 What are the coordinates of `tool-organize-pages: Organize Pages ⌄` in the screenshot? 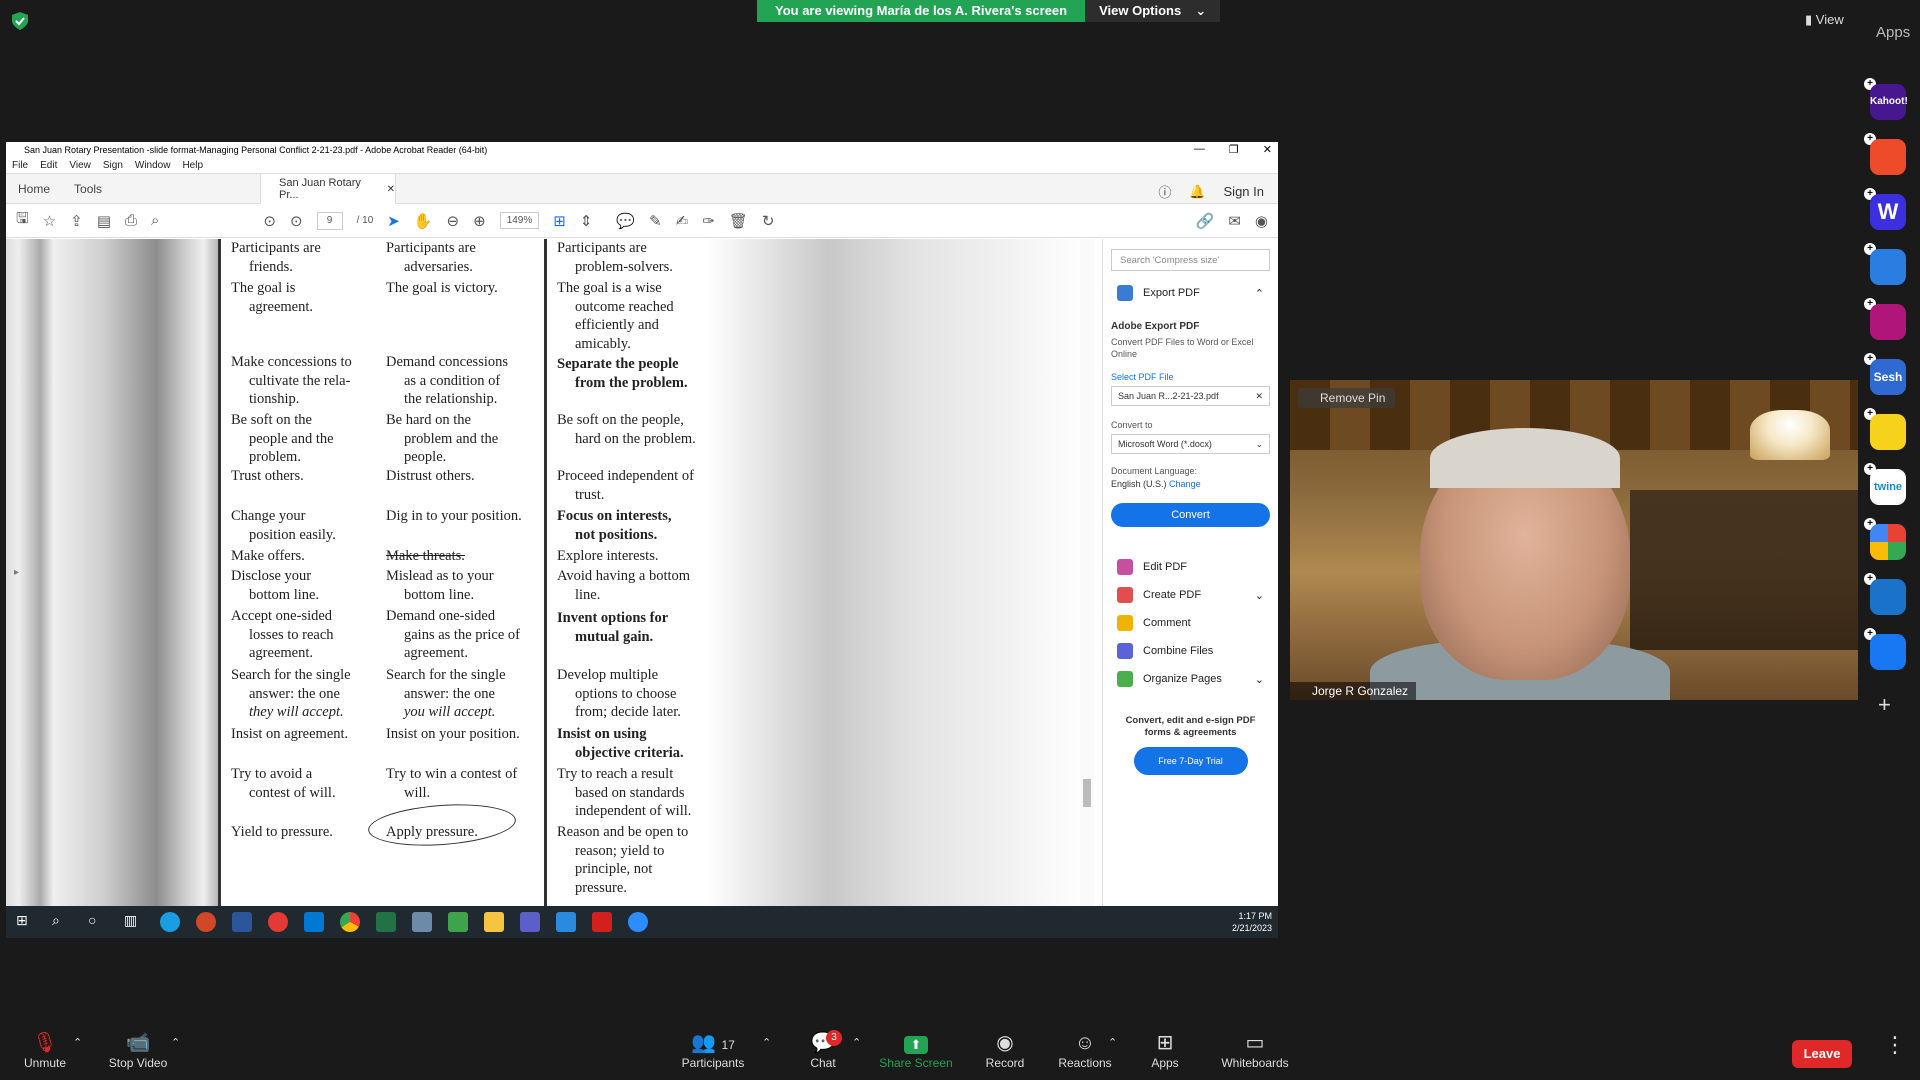 It's located at (1190, 679).